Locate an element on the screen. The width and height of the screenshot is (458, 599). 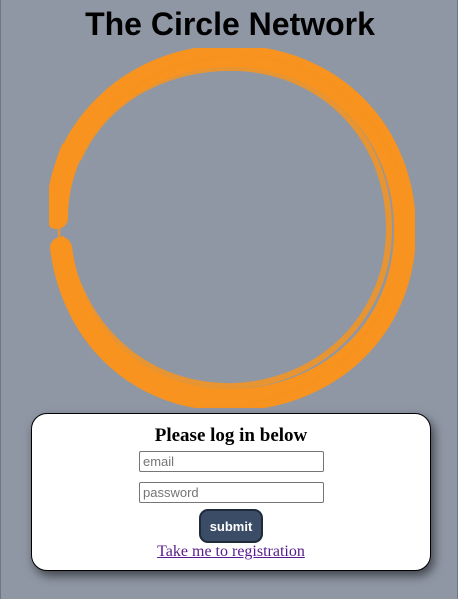
password-input is located at coordinates (231, 492).